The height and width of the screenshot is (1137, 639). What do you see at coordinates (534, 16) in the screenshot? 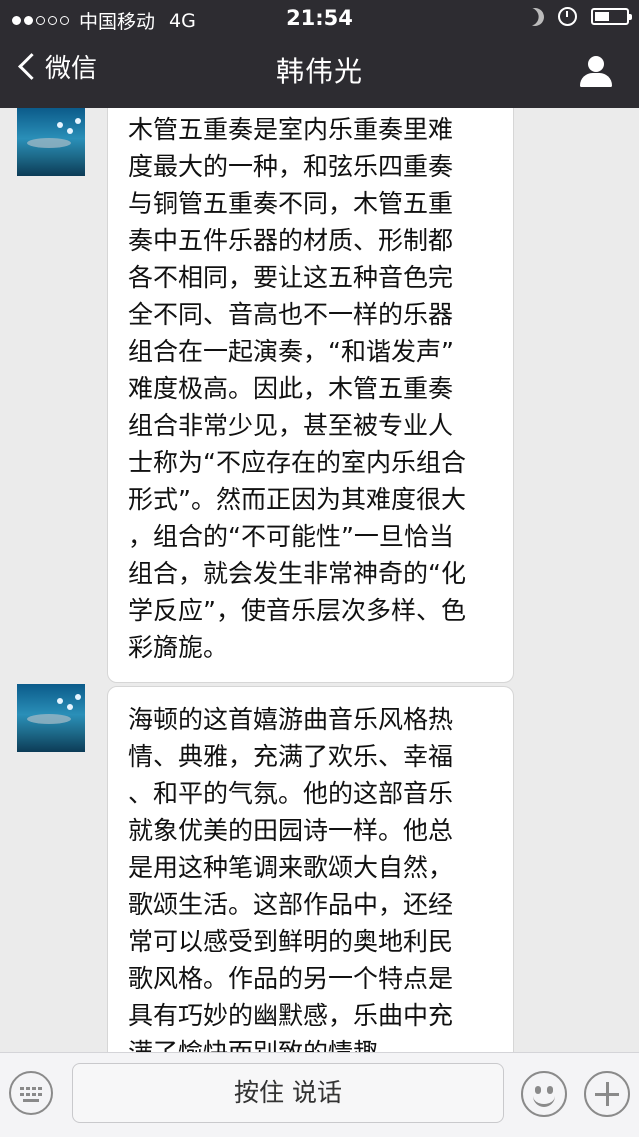
I see `moon-icon` at bounding box center [534, 16].